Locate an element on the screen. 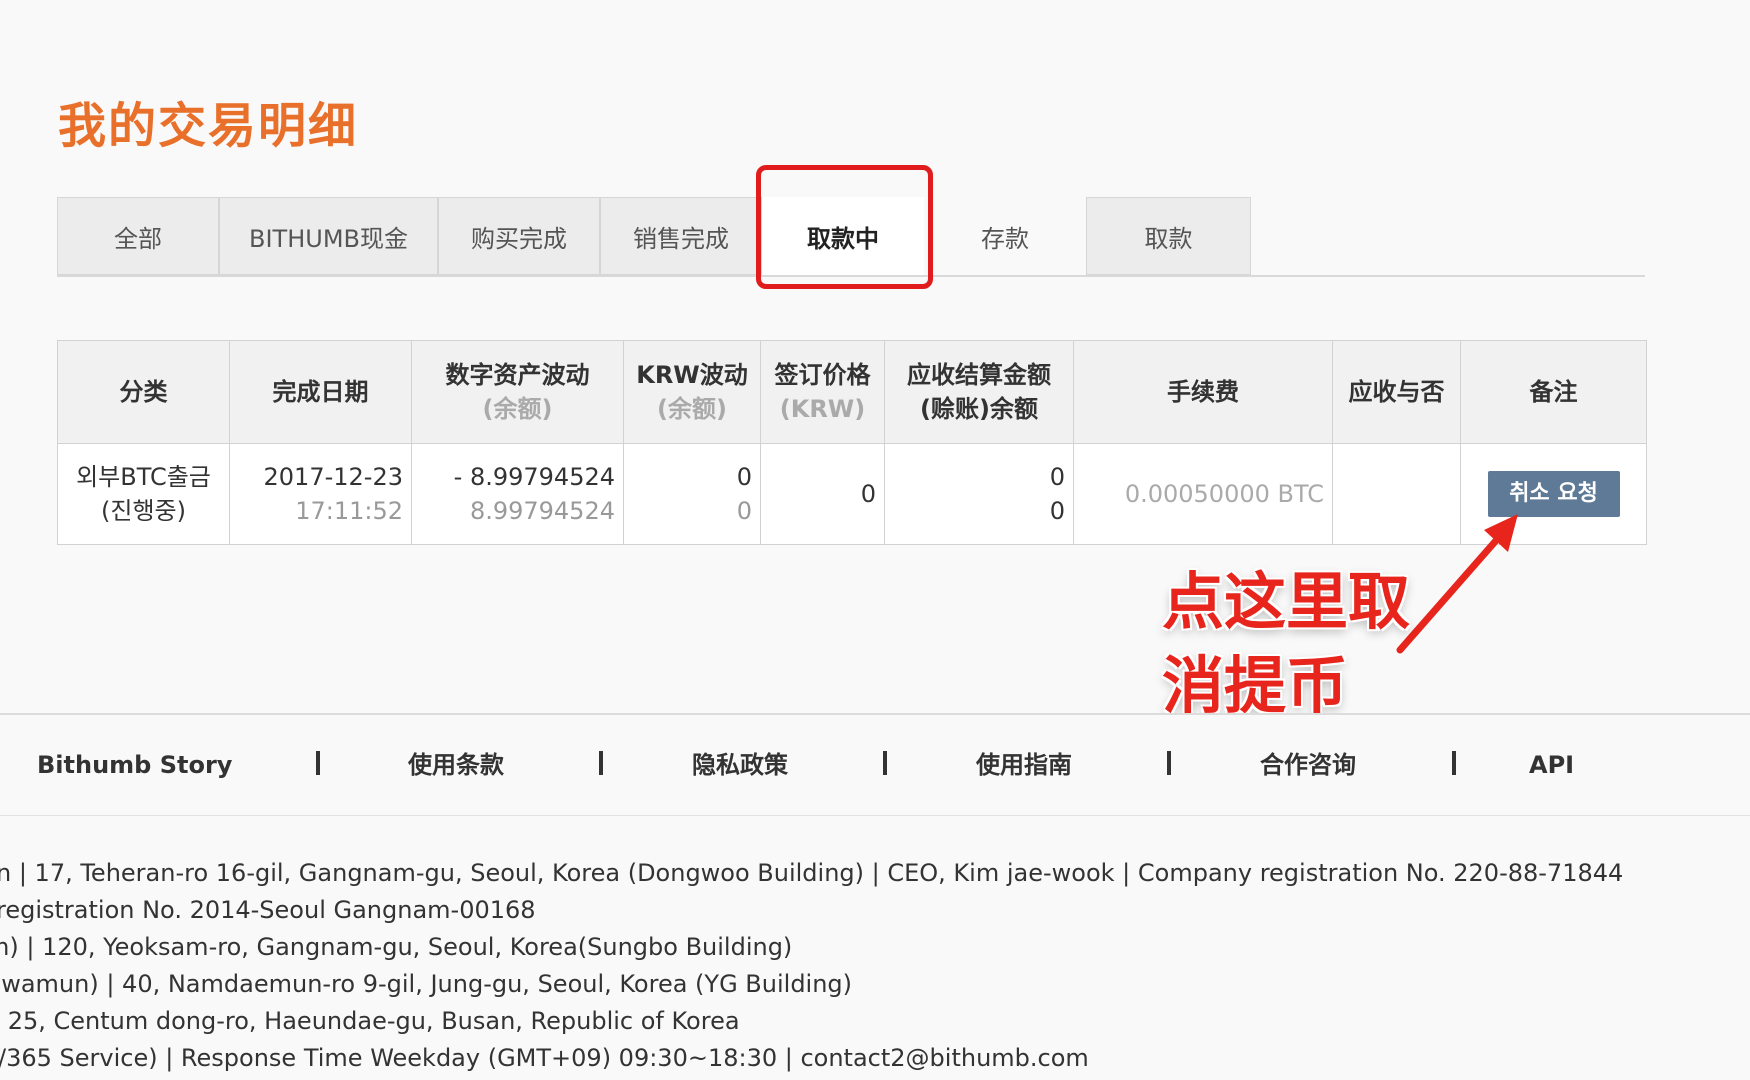 The width and height of the screenshot is (1750, 1080). category-type: 외부BTC출금 is located at coordinates (143, 477).